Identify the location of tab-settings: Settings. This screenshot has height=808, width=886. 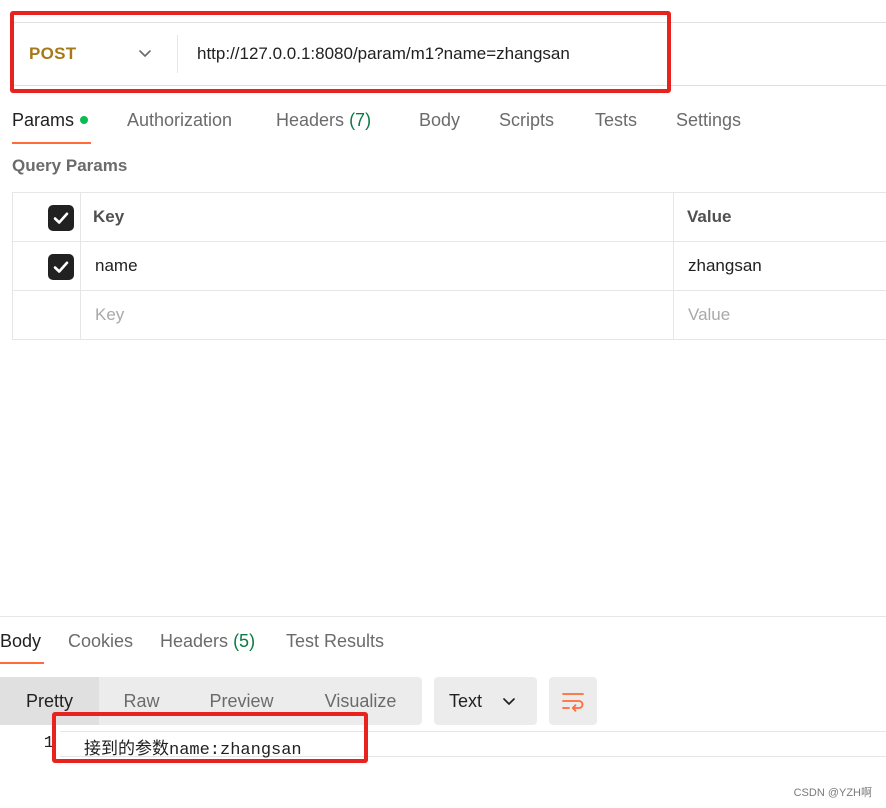
(708, 120).